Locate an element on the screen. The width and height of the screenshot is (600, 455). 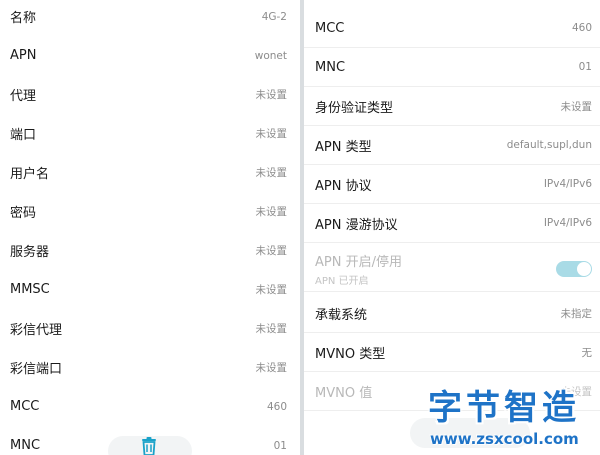
setting-value: 无 is located at coordinates (587, 352).